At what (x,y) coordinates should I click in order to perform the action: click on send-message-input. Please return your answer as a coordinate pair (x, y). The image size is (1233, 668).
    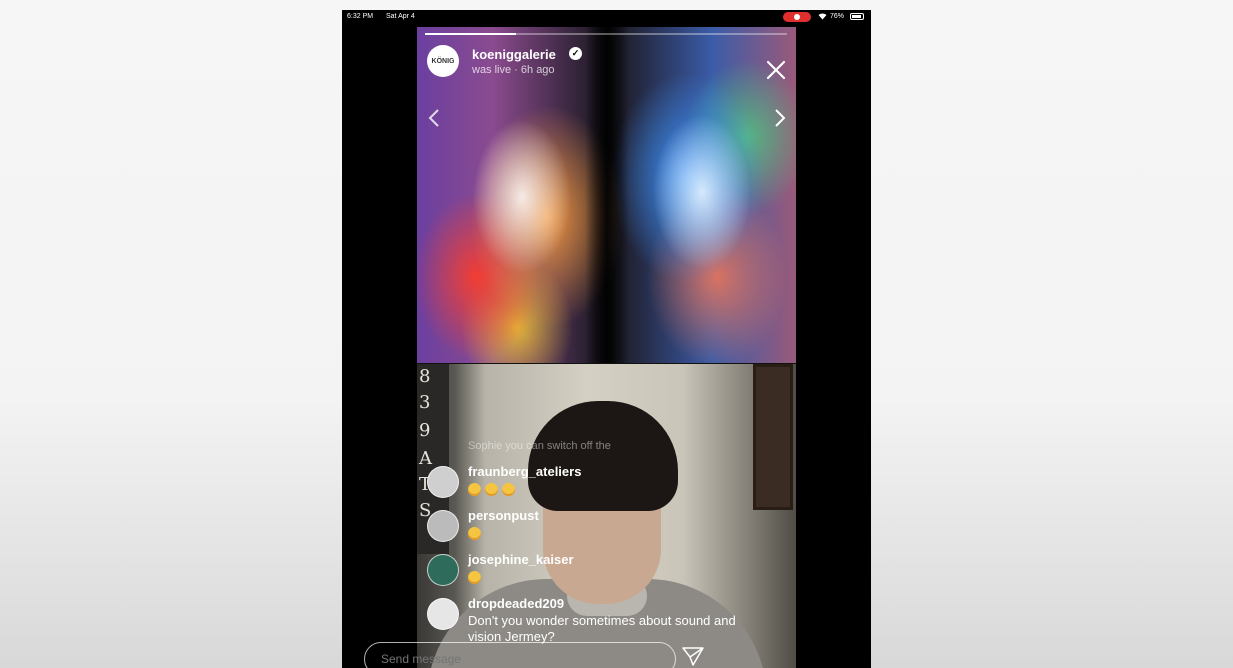
    Looking at the image, I should click on (520, 655).